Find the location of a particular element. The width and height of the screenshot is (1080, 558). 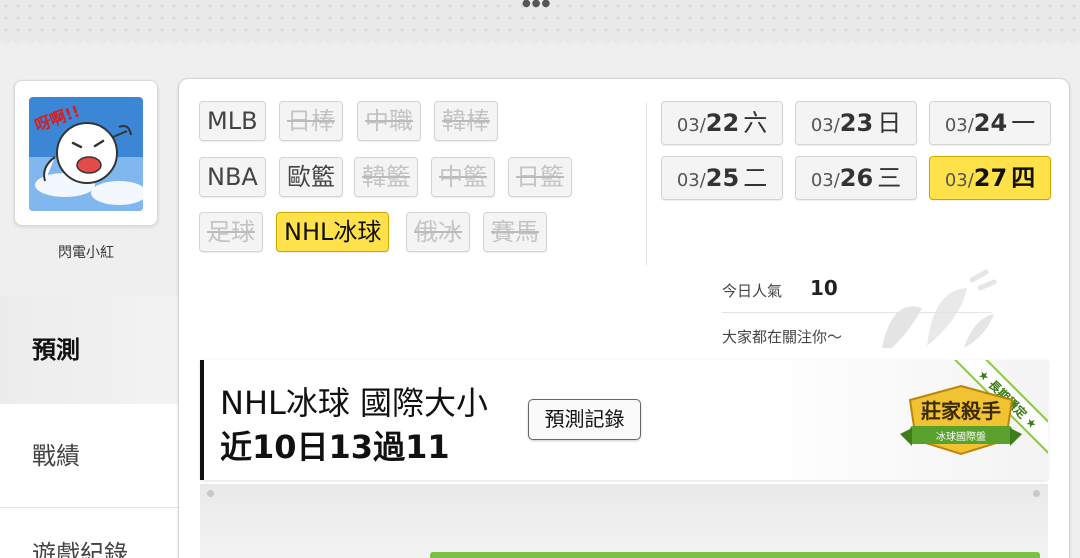

tab-game-history: 遊戲紀錄 is located at coordinates (89, 533).